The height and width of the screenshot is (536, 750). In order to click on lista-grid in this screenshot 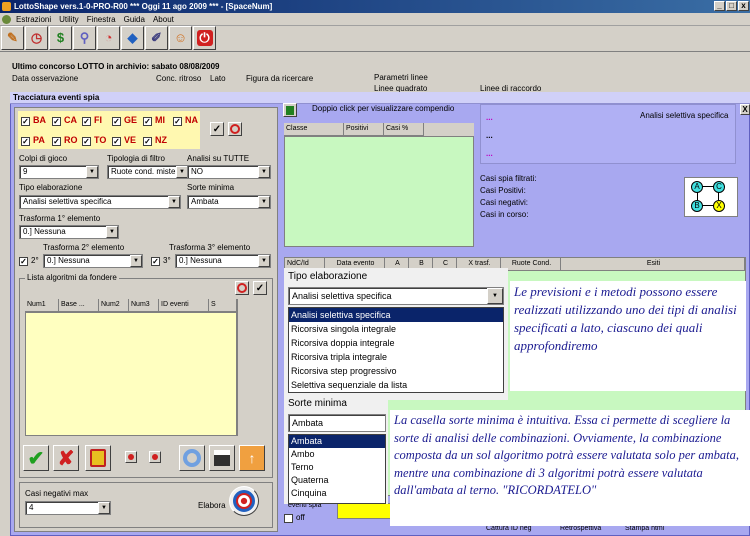, I will do `click(131, 374)`.